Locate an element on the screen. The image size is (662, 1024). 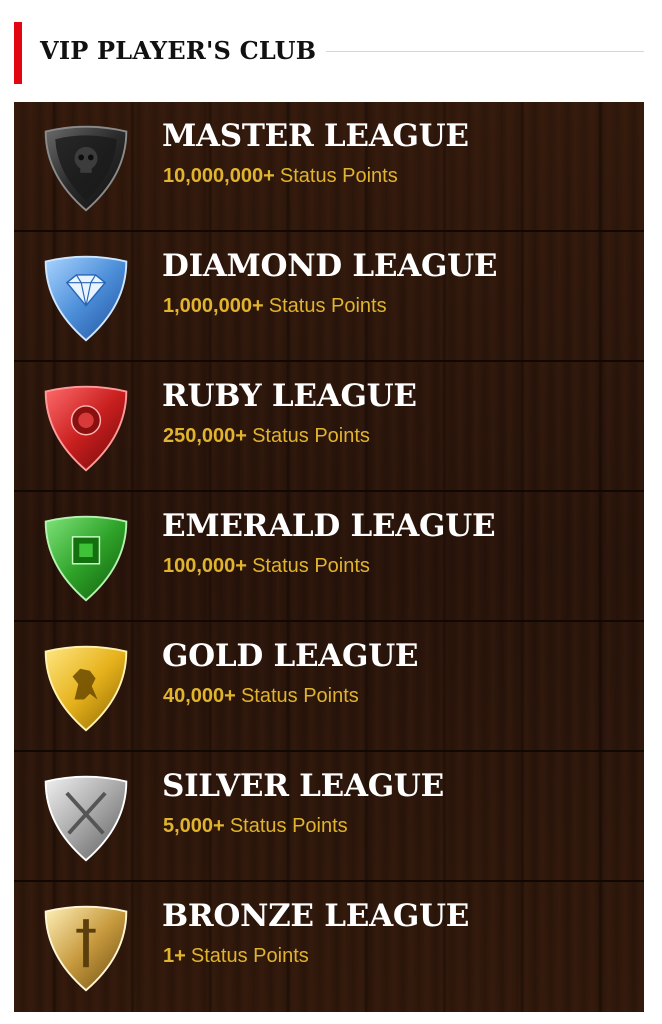
league-name: MASTER LEAGUE is located at coordinates (315, 136).